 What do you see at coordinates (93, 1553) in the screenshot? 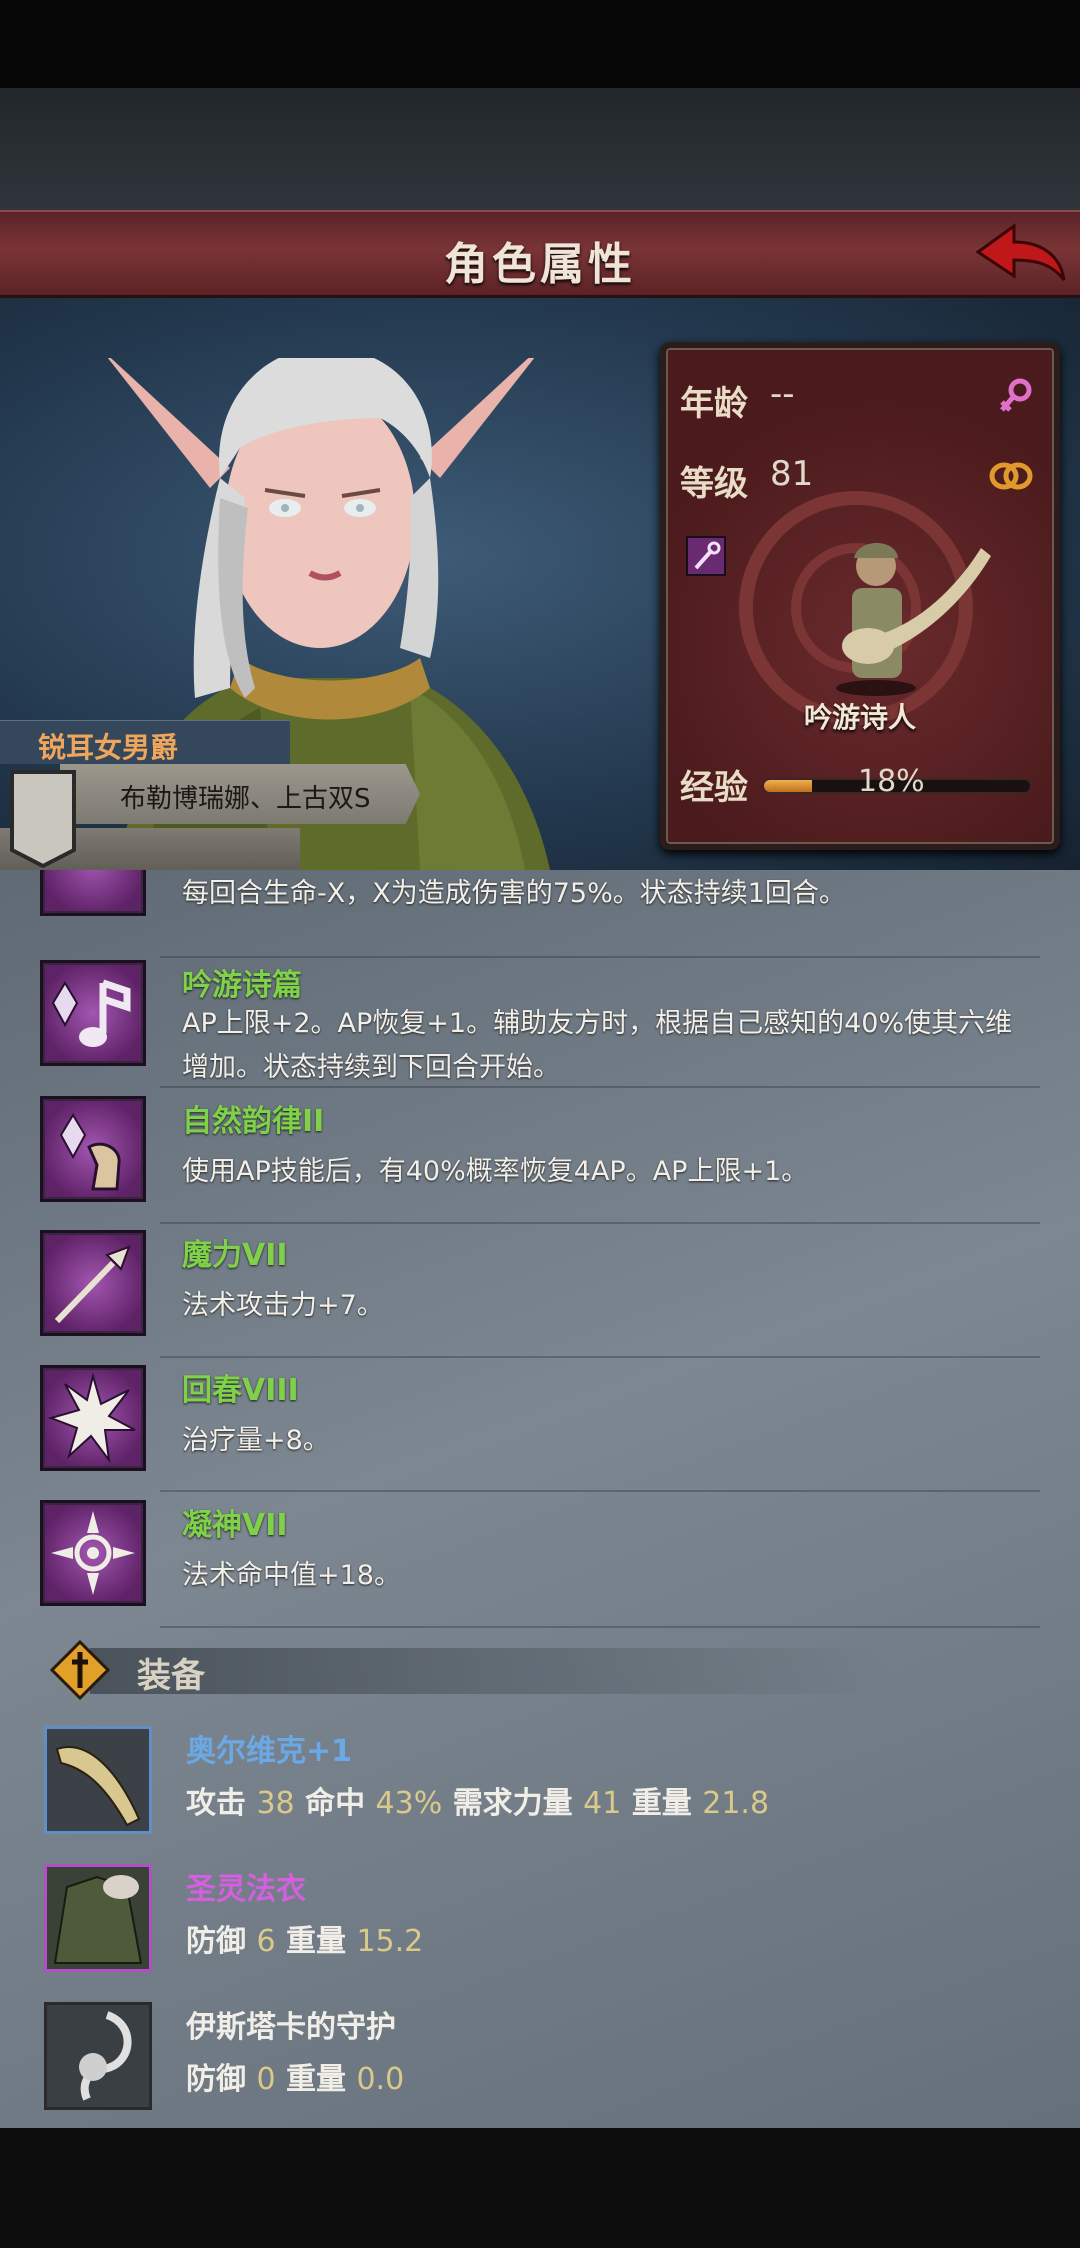
I see `crosshair-icon` at bounding box center [93, 1553].